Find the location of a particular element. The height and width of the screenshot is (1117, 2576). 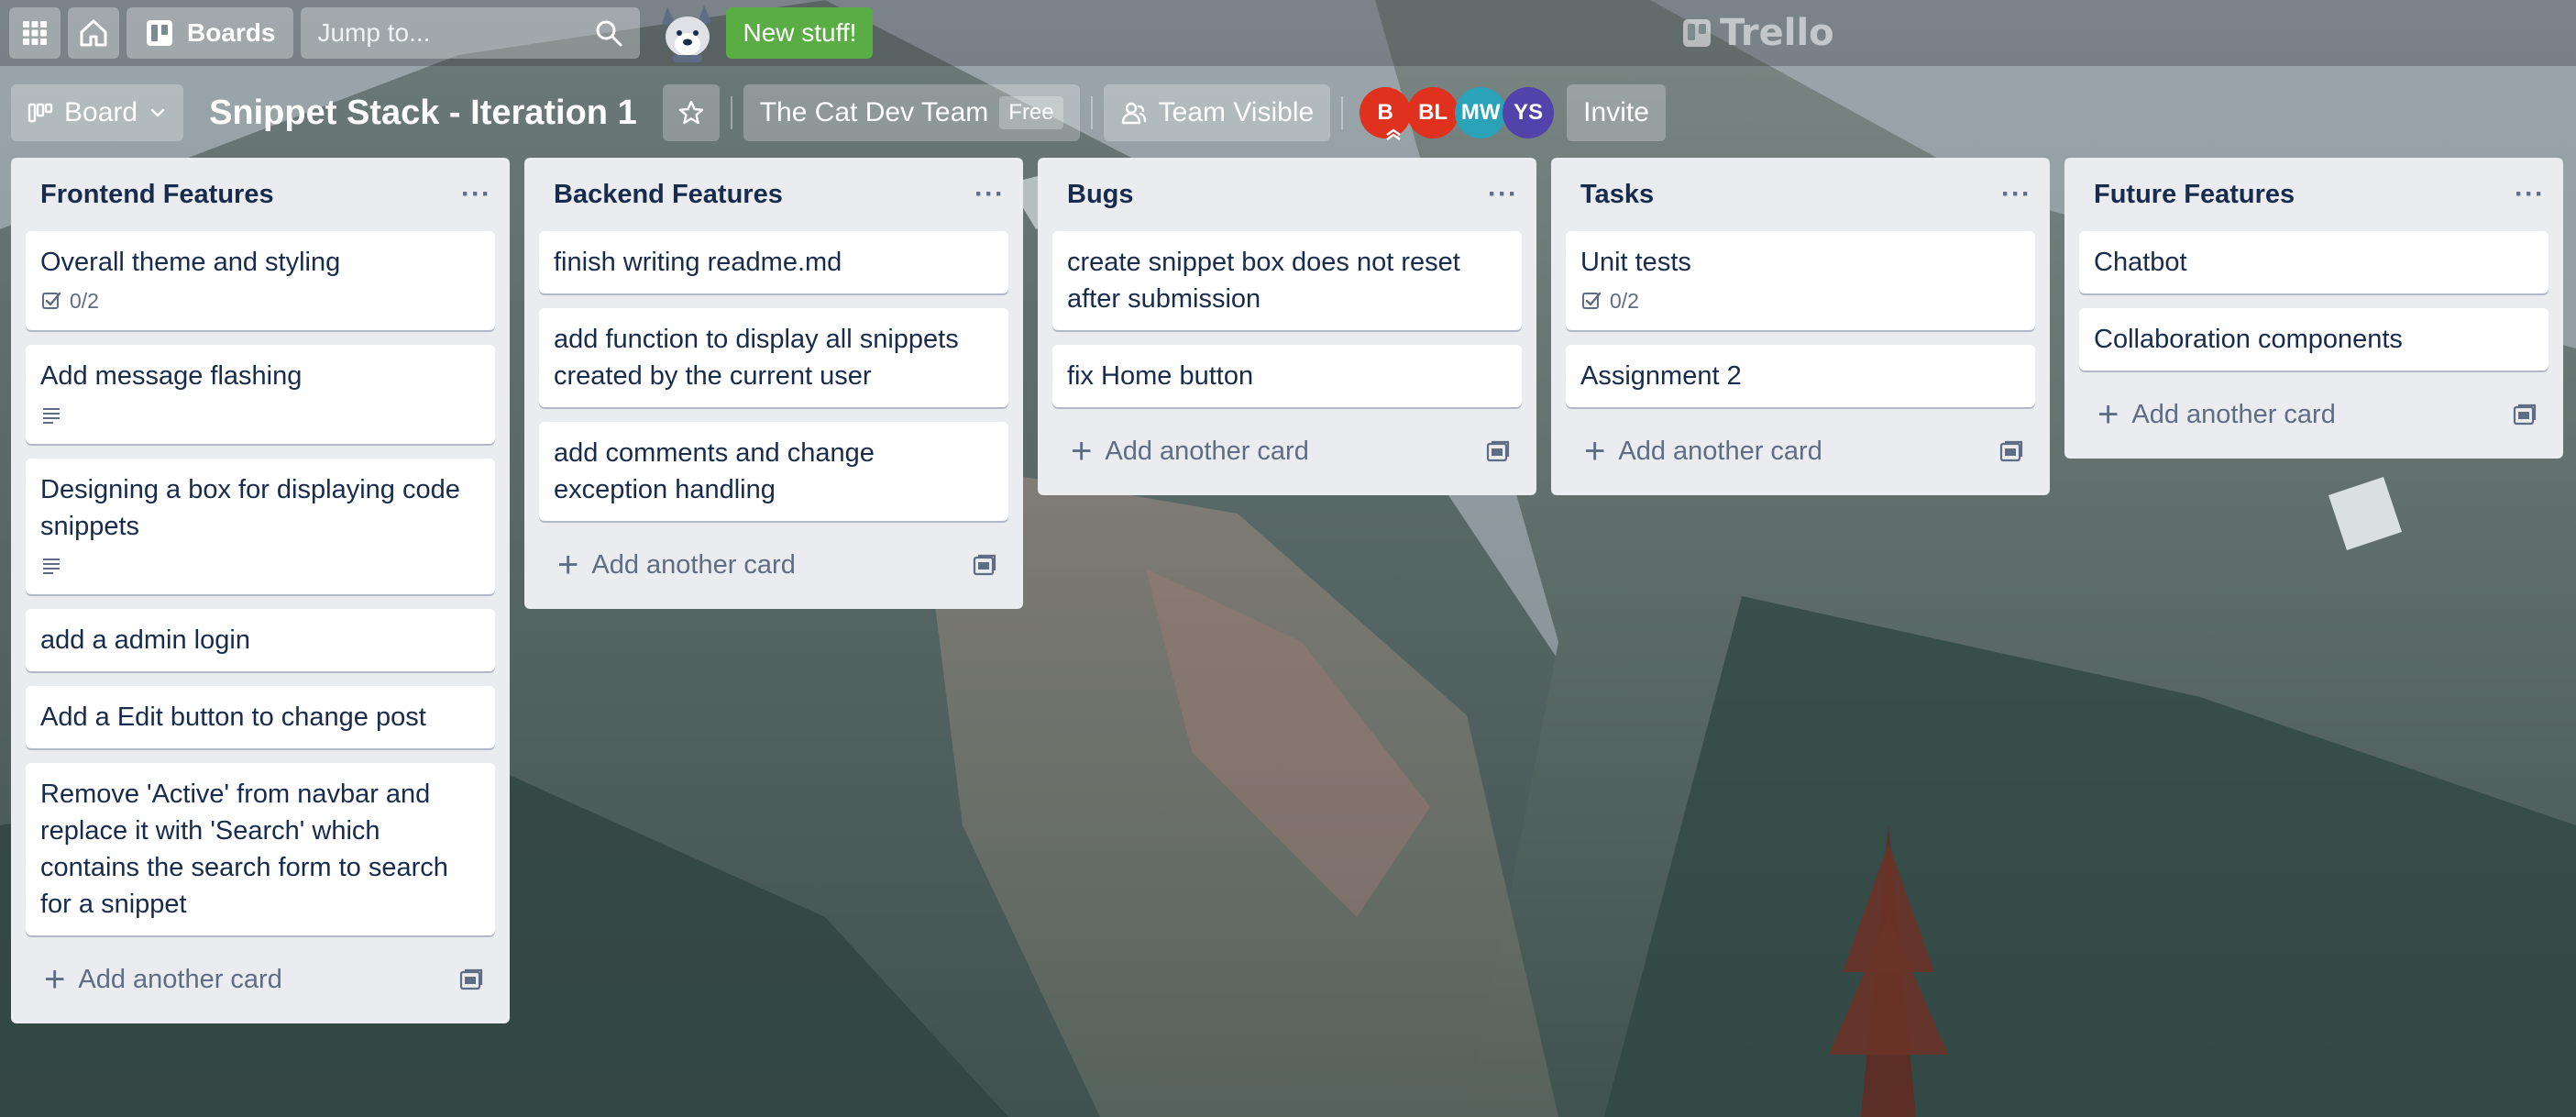

trello-logo: Trello is located at coordinates (1758, 33).